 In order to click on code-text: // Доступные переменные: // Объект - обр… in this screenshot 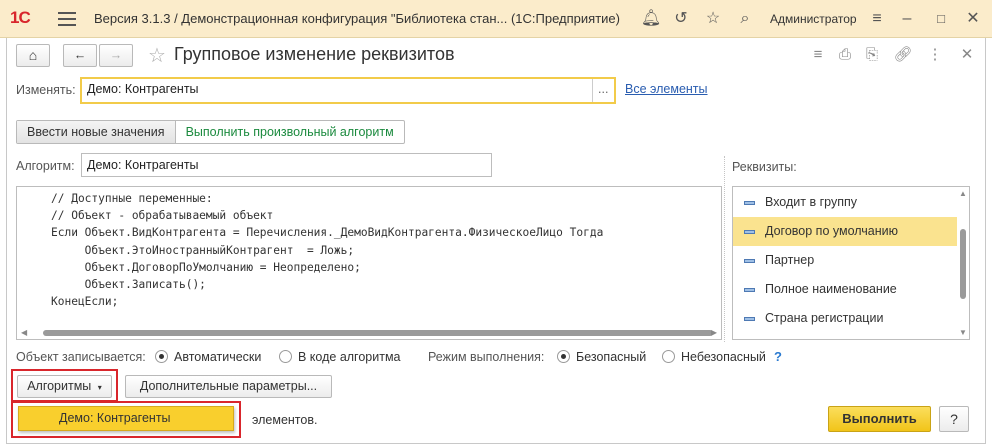, I will do `click(327, 250)`.